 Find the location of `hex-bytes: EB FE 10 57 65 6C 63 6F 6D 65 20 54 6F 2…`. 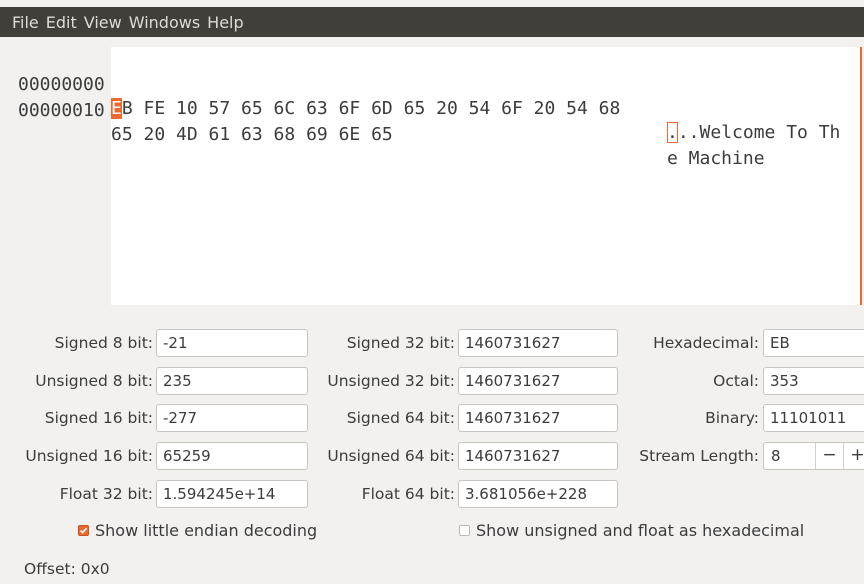

hex-bytes: EB FE 10 57 65 6C 63 6F 6D 65 20 54 6F 2… is located at coordinates (365, 109).